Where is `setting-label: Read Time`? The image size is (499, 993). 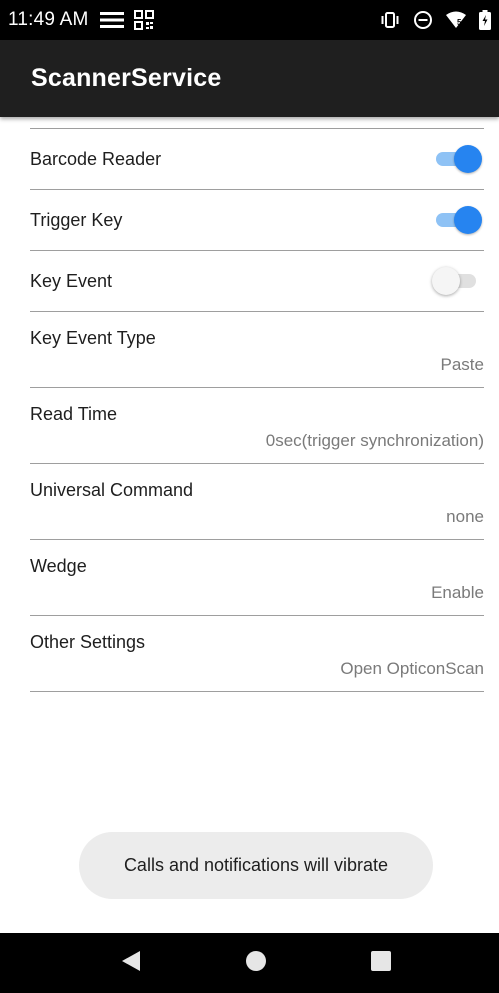 setting-label: Read Time is located at coordinates (74, 414).